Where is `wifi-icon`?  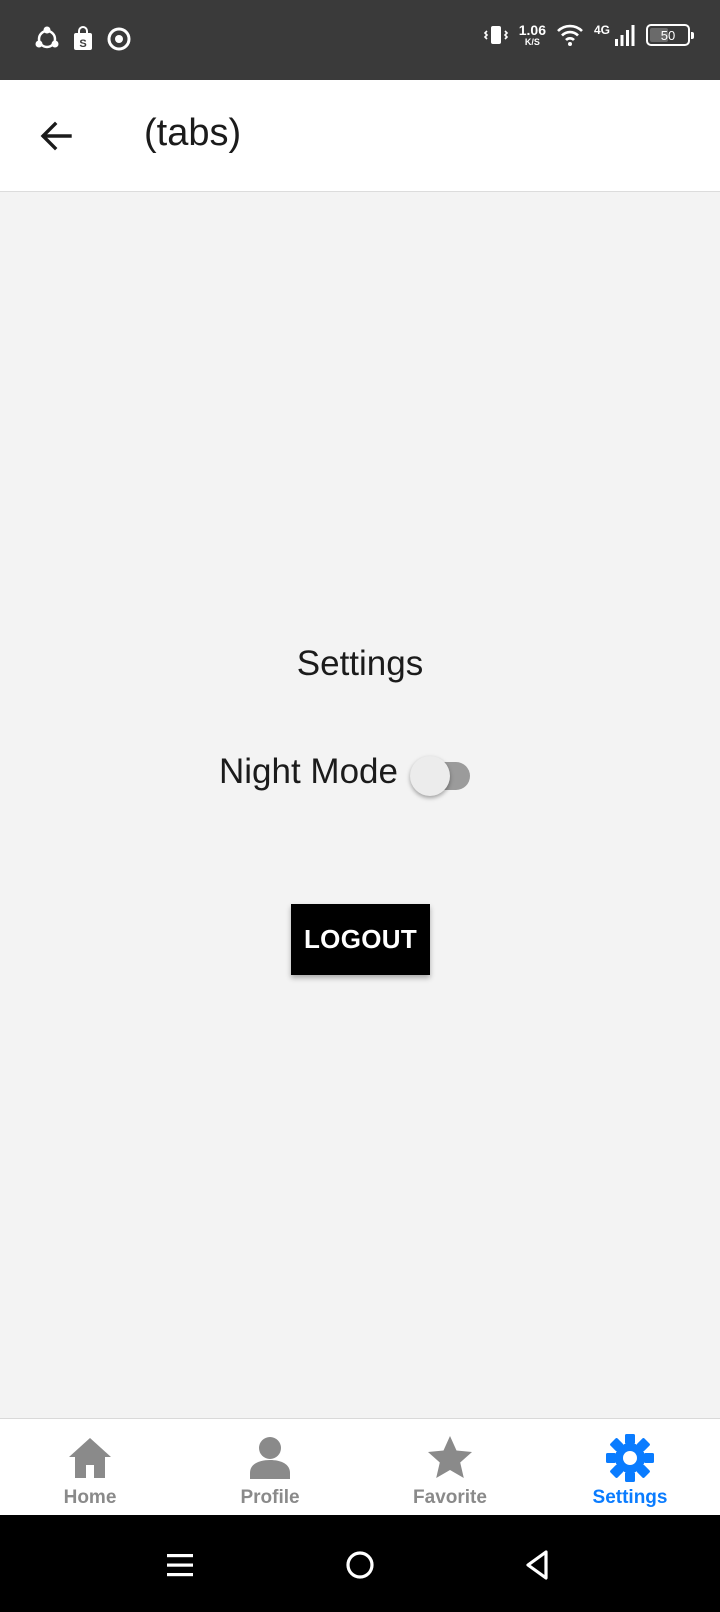
wifi-icon is located at coordinates (570, 35).